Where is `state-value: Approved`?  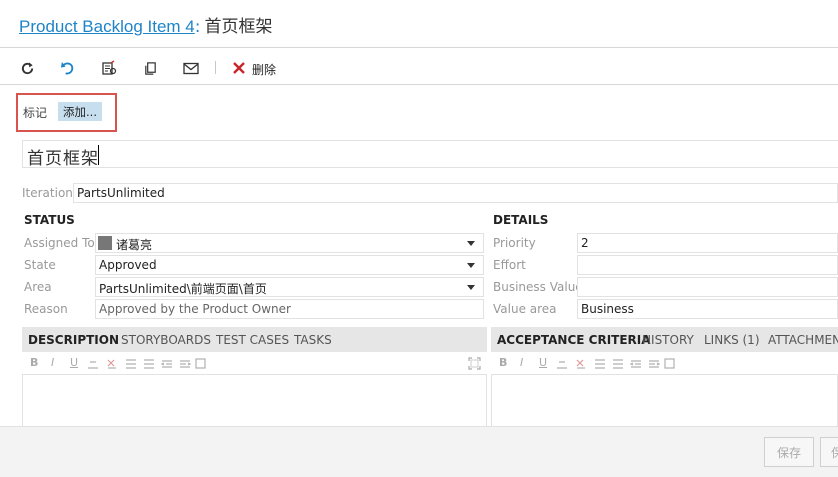
state-value: Approved is located at coordinates (128, 265).